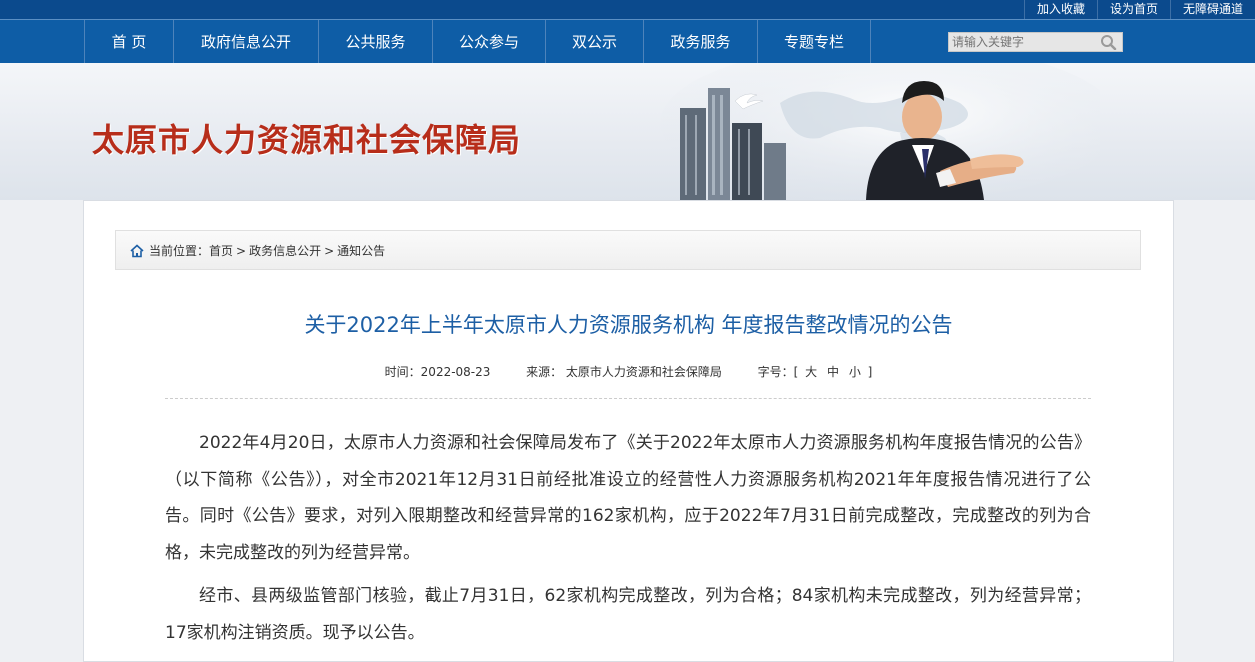 The height and width of the screenshot is (662, 1255). I want to click on top-links: 加入收藏 设为首页 无障碍通道, so click(1139, 9).